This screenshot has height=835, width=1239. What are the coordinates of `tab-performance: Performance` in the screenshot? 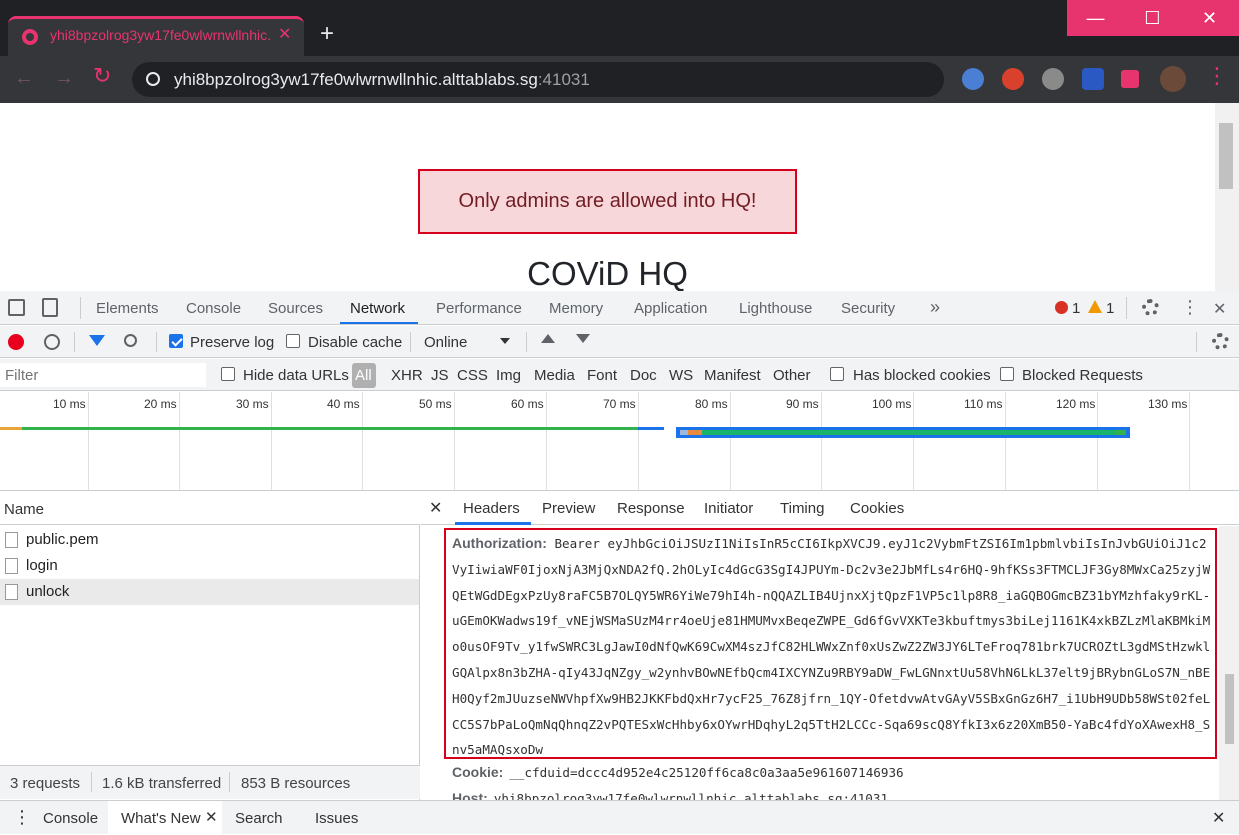 It's located at (479, 308).